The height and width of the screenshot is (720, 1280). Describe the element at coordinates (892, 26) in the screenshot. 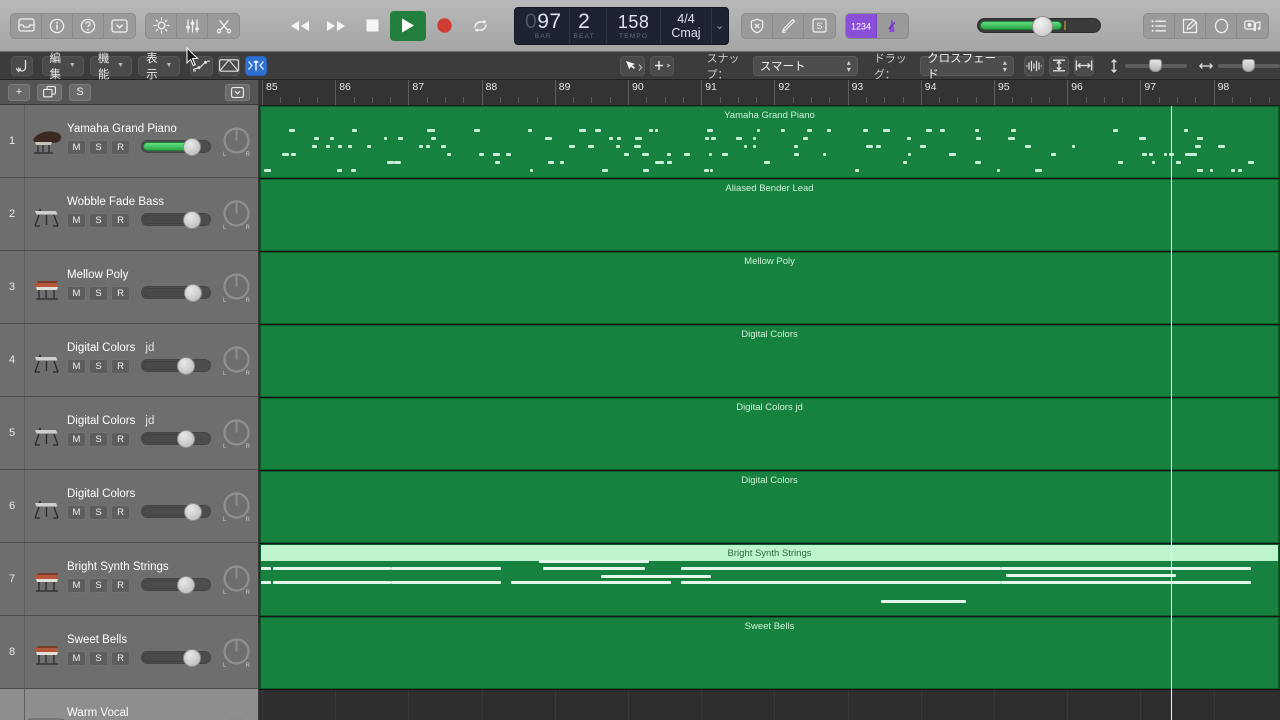

I see `metronome-icon` at that location.